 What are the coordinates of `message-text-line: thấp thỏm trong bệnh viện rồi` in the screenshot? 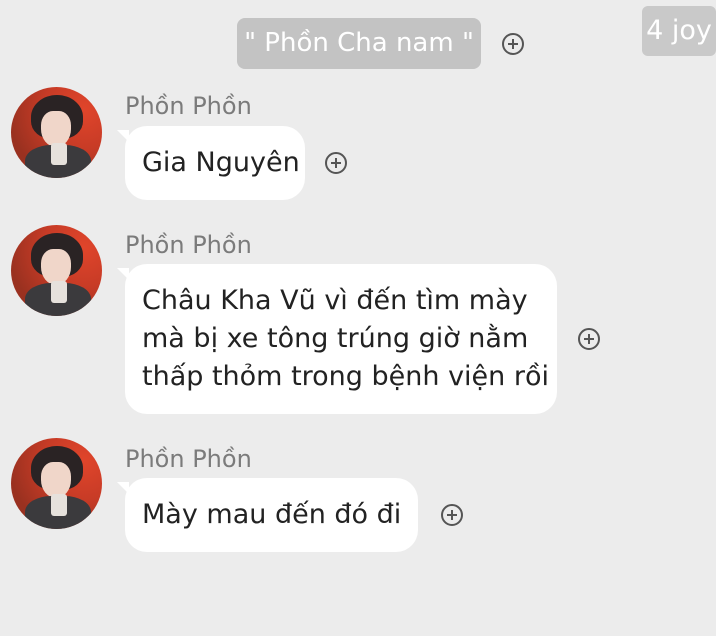 It's located at (345, 376).